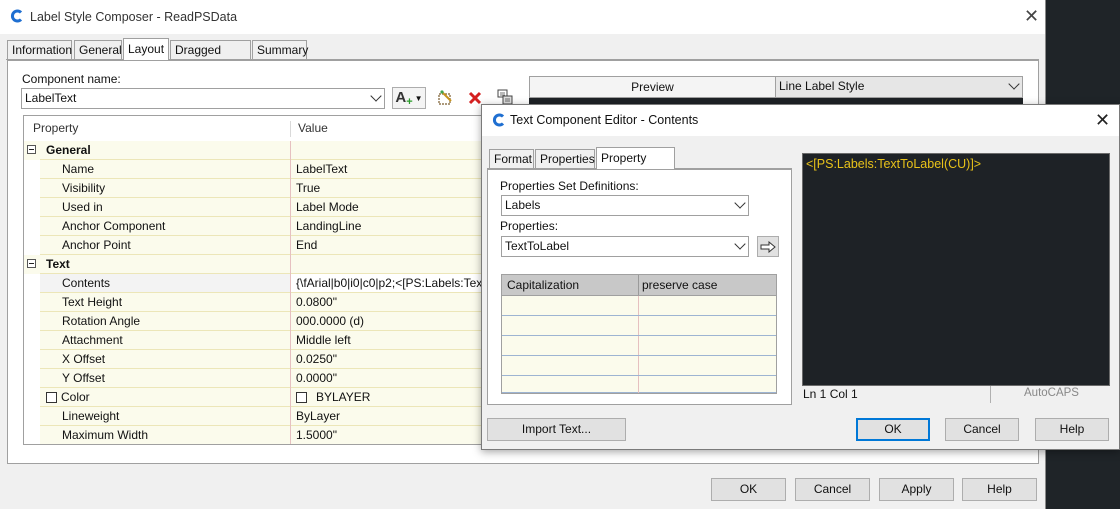 The image size is (1120, 509). I want to click on category-text: Text, so click(253, 264).